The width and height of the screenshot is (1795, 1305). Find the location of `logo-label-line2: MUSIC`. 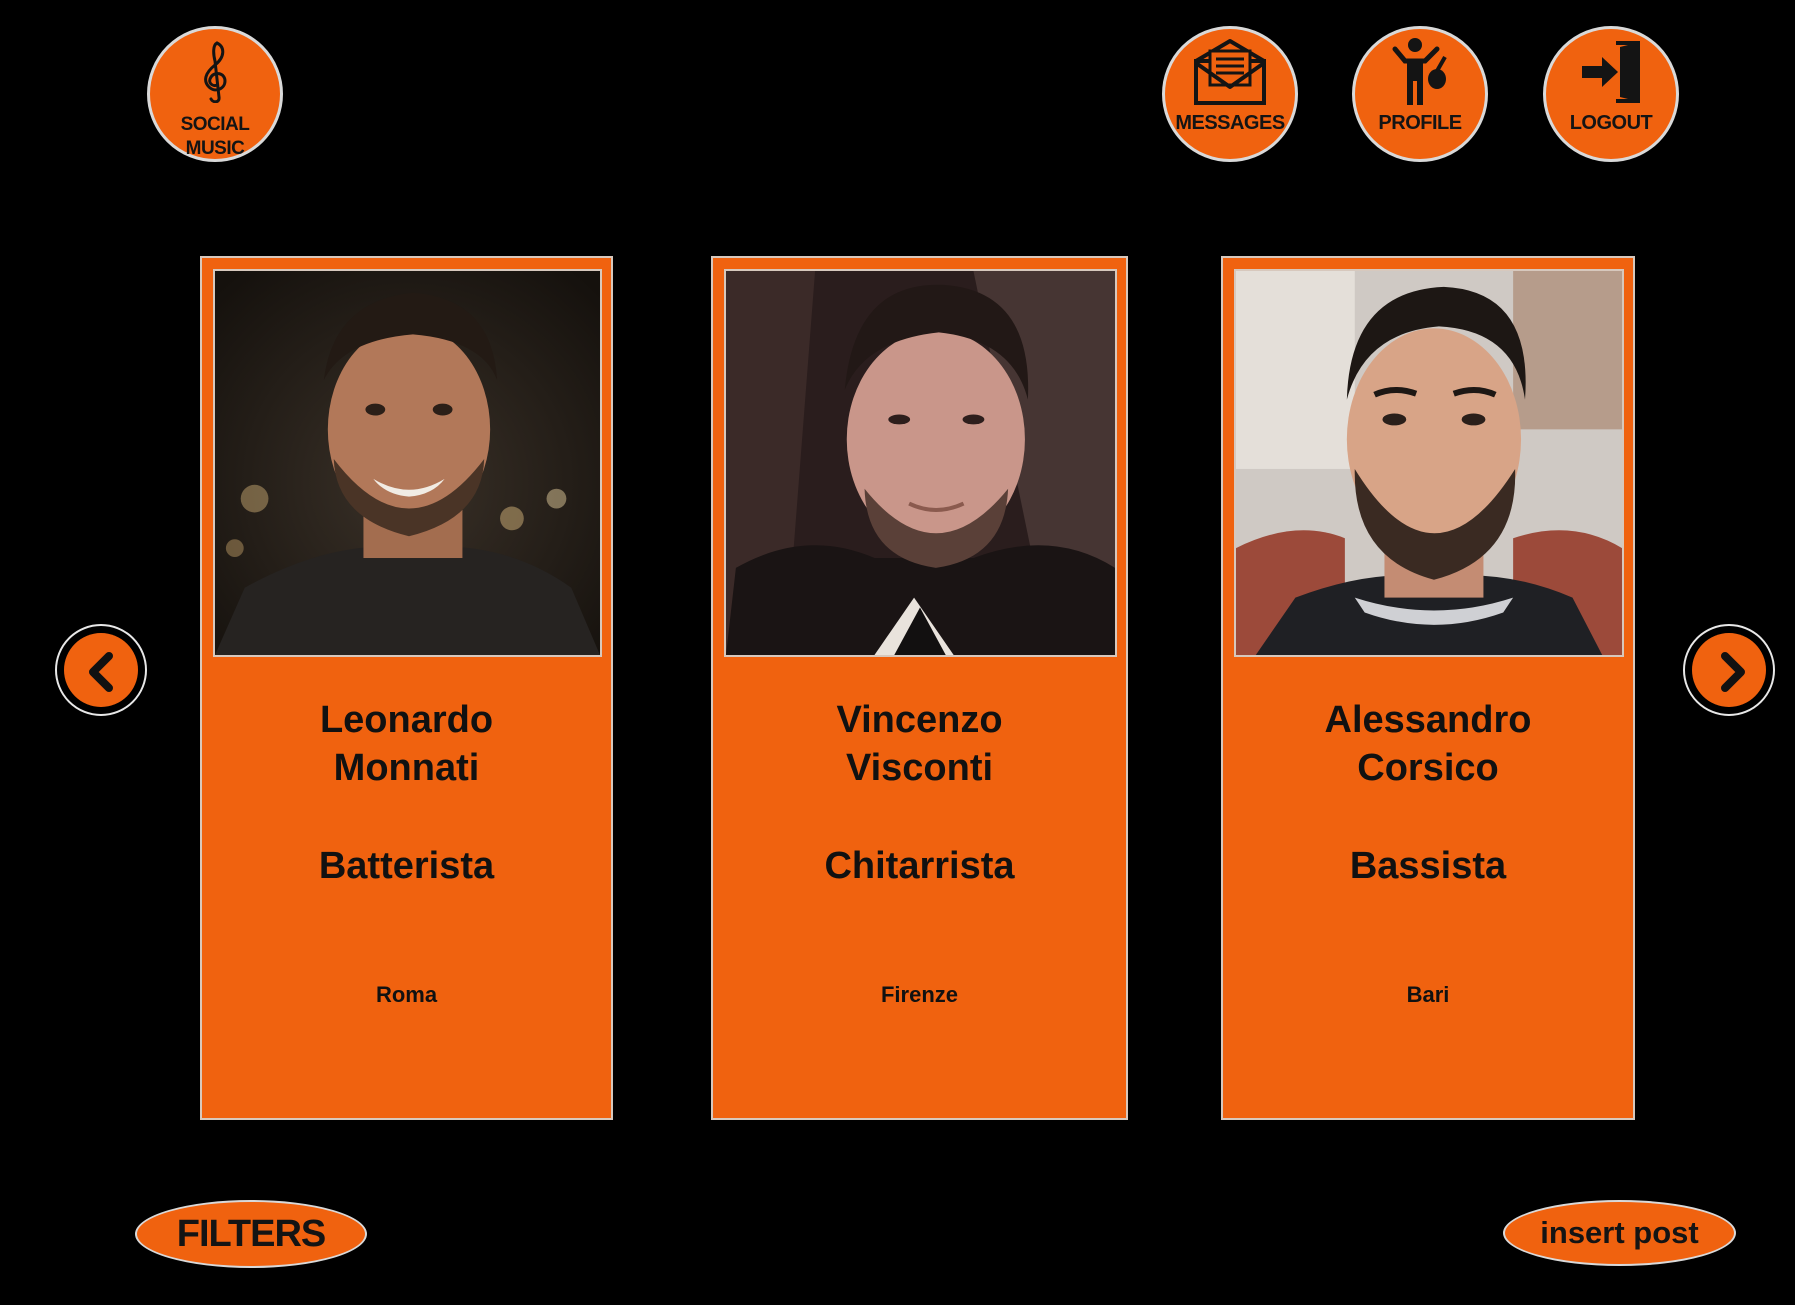

logo-label-line2: MUSIC is located at coordinates (215, 148).